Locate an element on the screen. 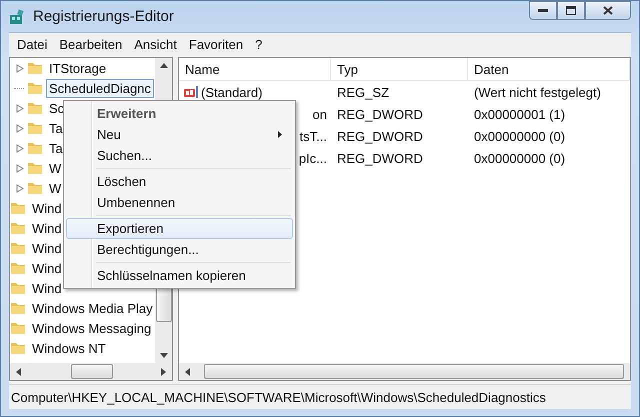  menu-item: Erweitern is located at coordinates (179, 113).